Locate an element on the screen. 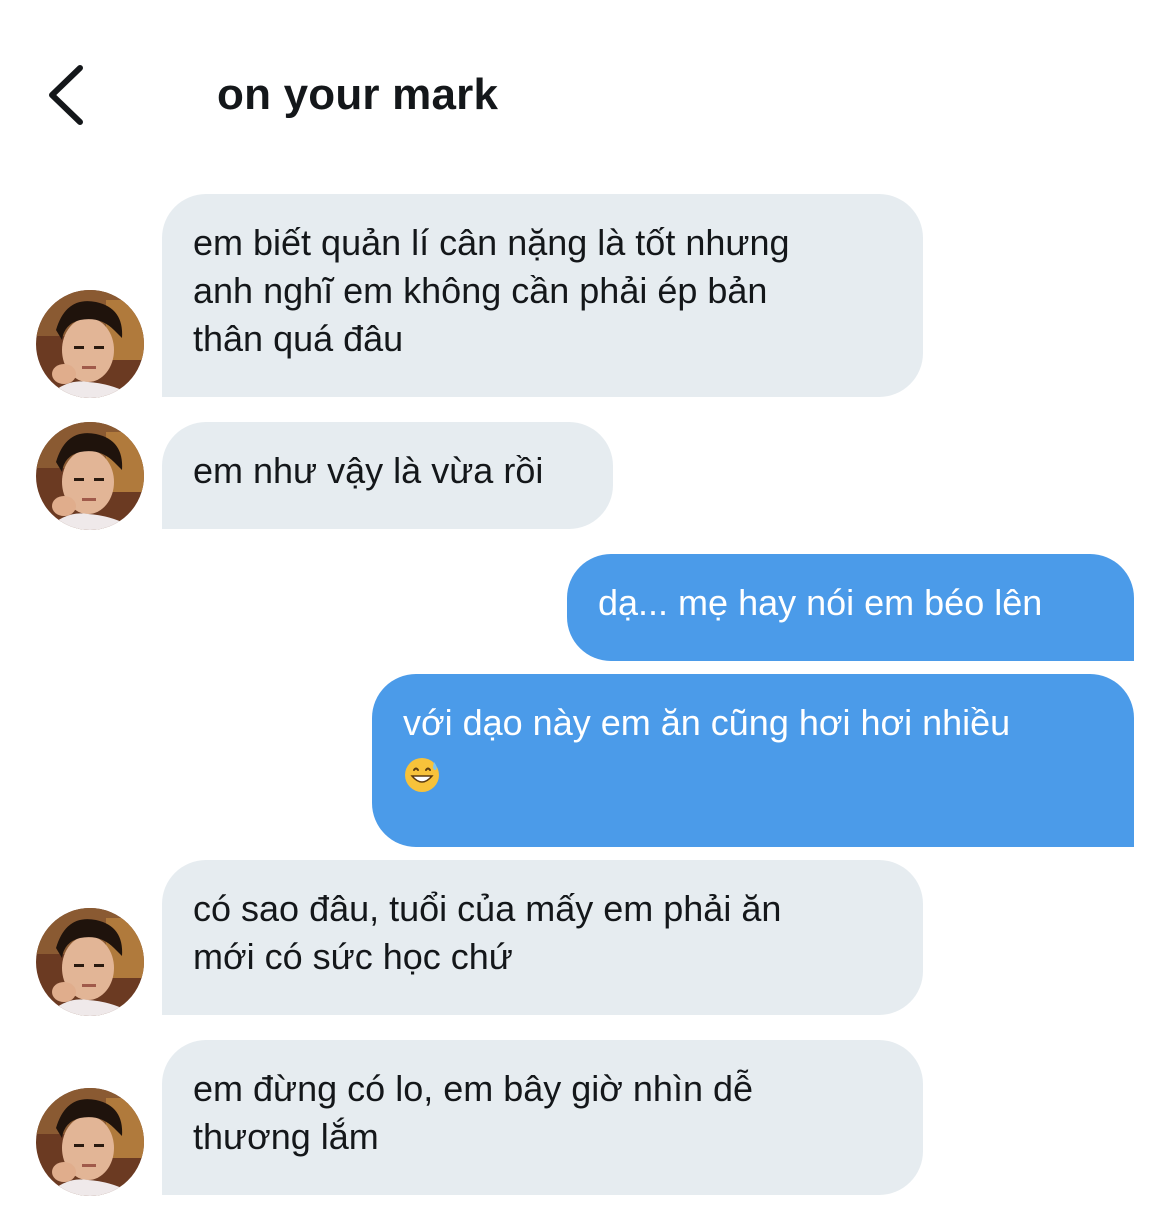 The height and width of the screenshot is (1212, 1169). message-line: thân quá đâu is located at coordinates (298, 338).